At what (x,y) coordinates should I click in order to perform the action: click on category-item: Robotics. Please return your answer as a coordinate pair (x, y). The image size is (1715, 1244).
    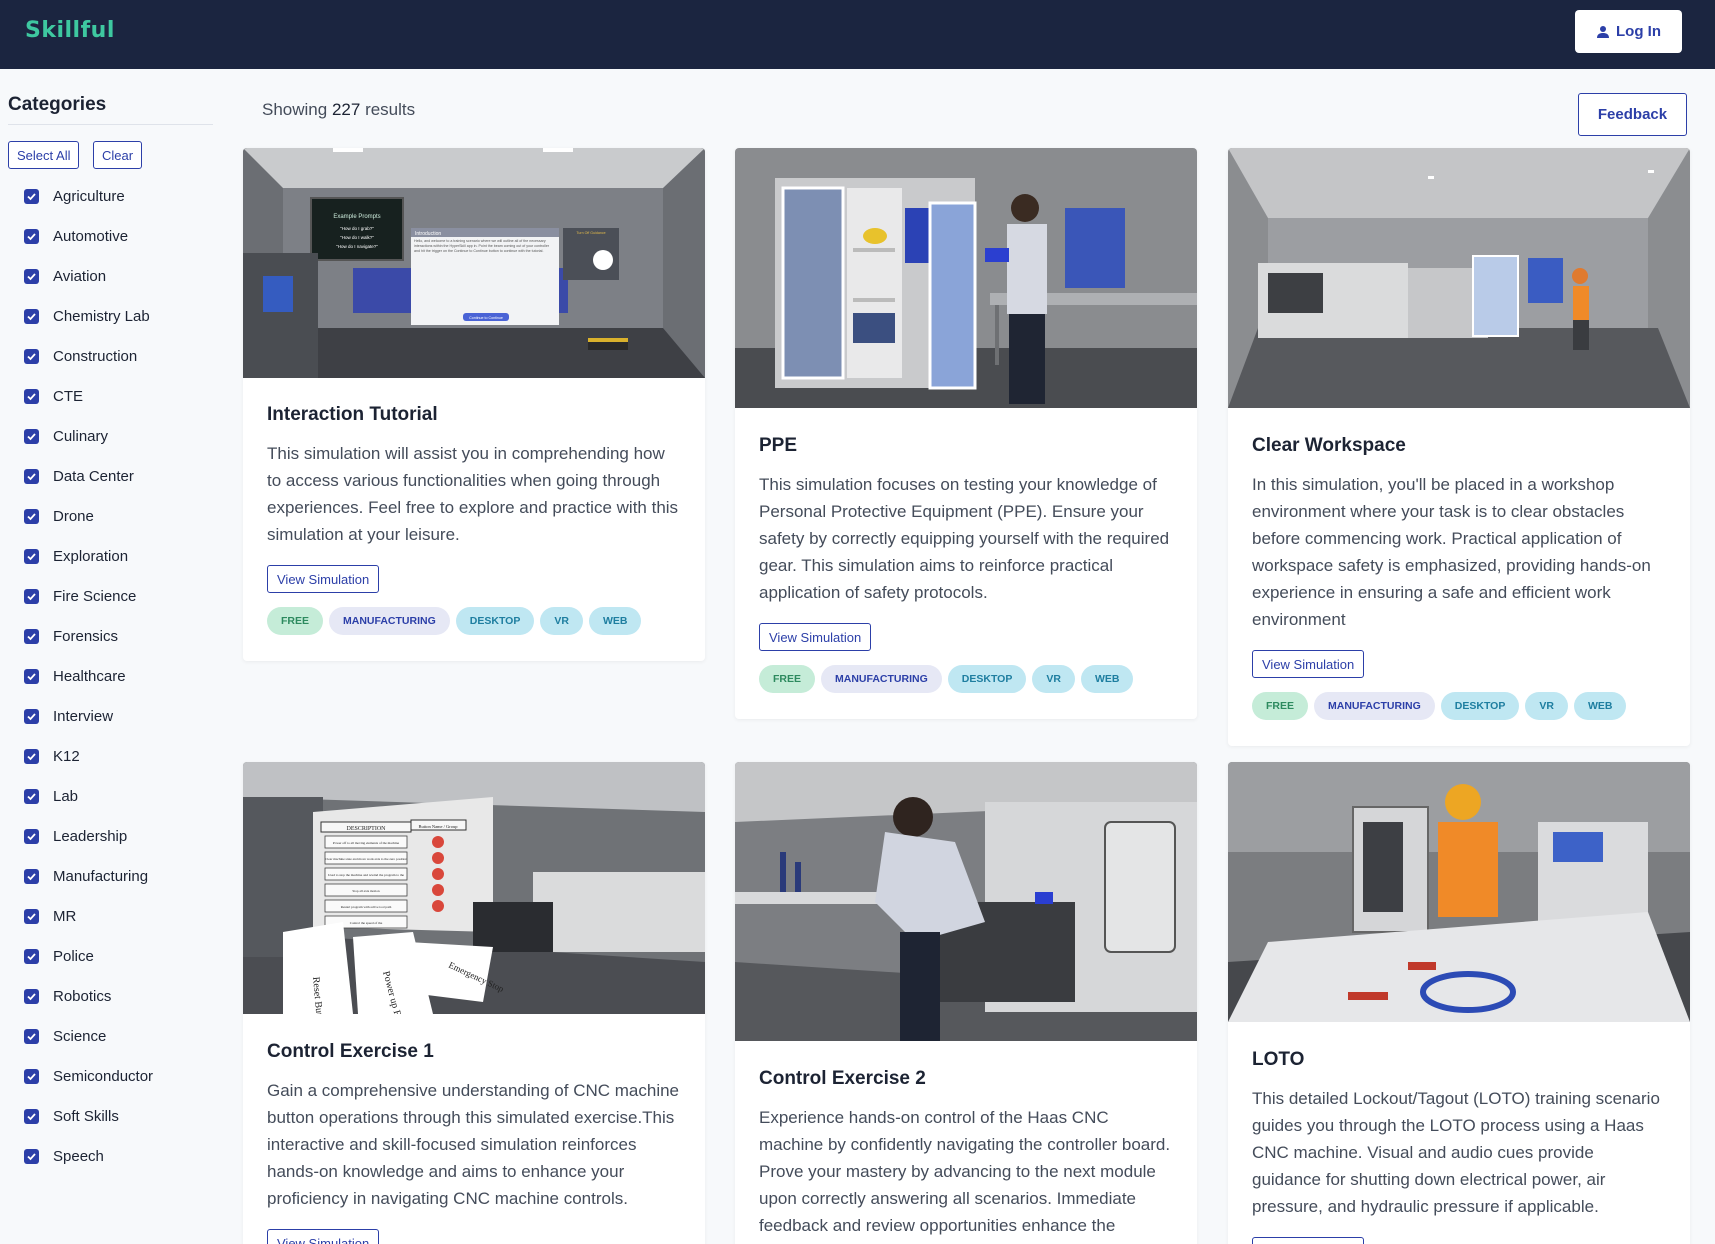
    Looking at the image, I should click on (88, 996).